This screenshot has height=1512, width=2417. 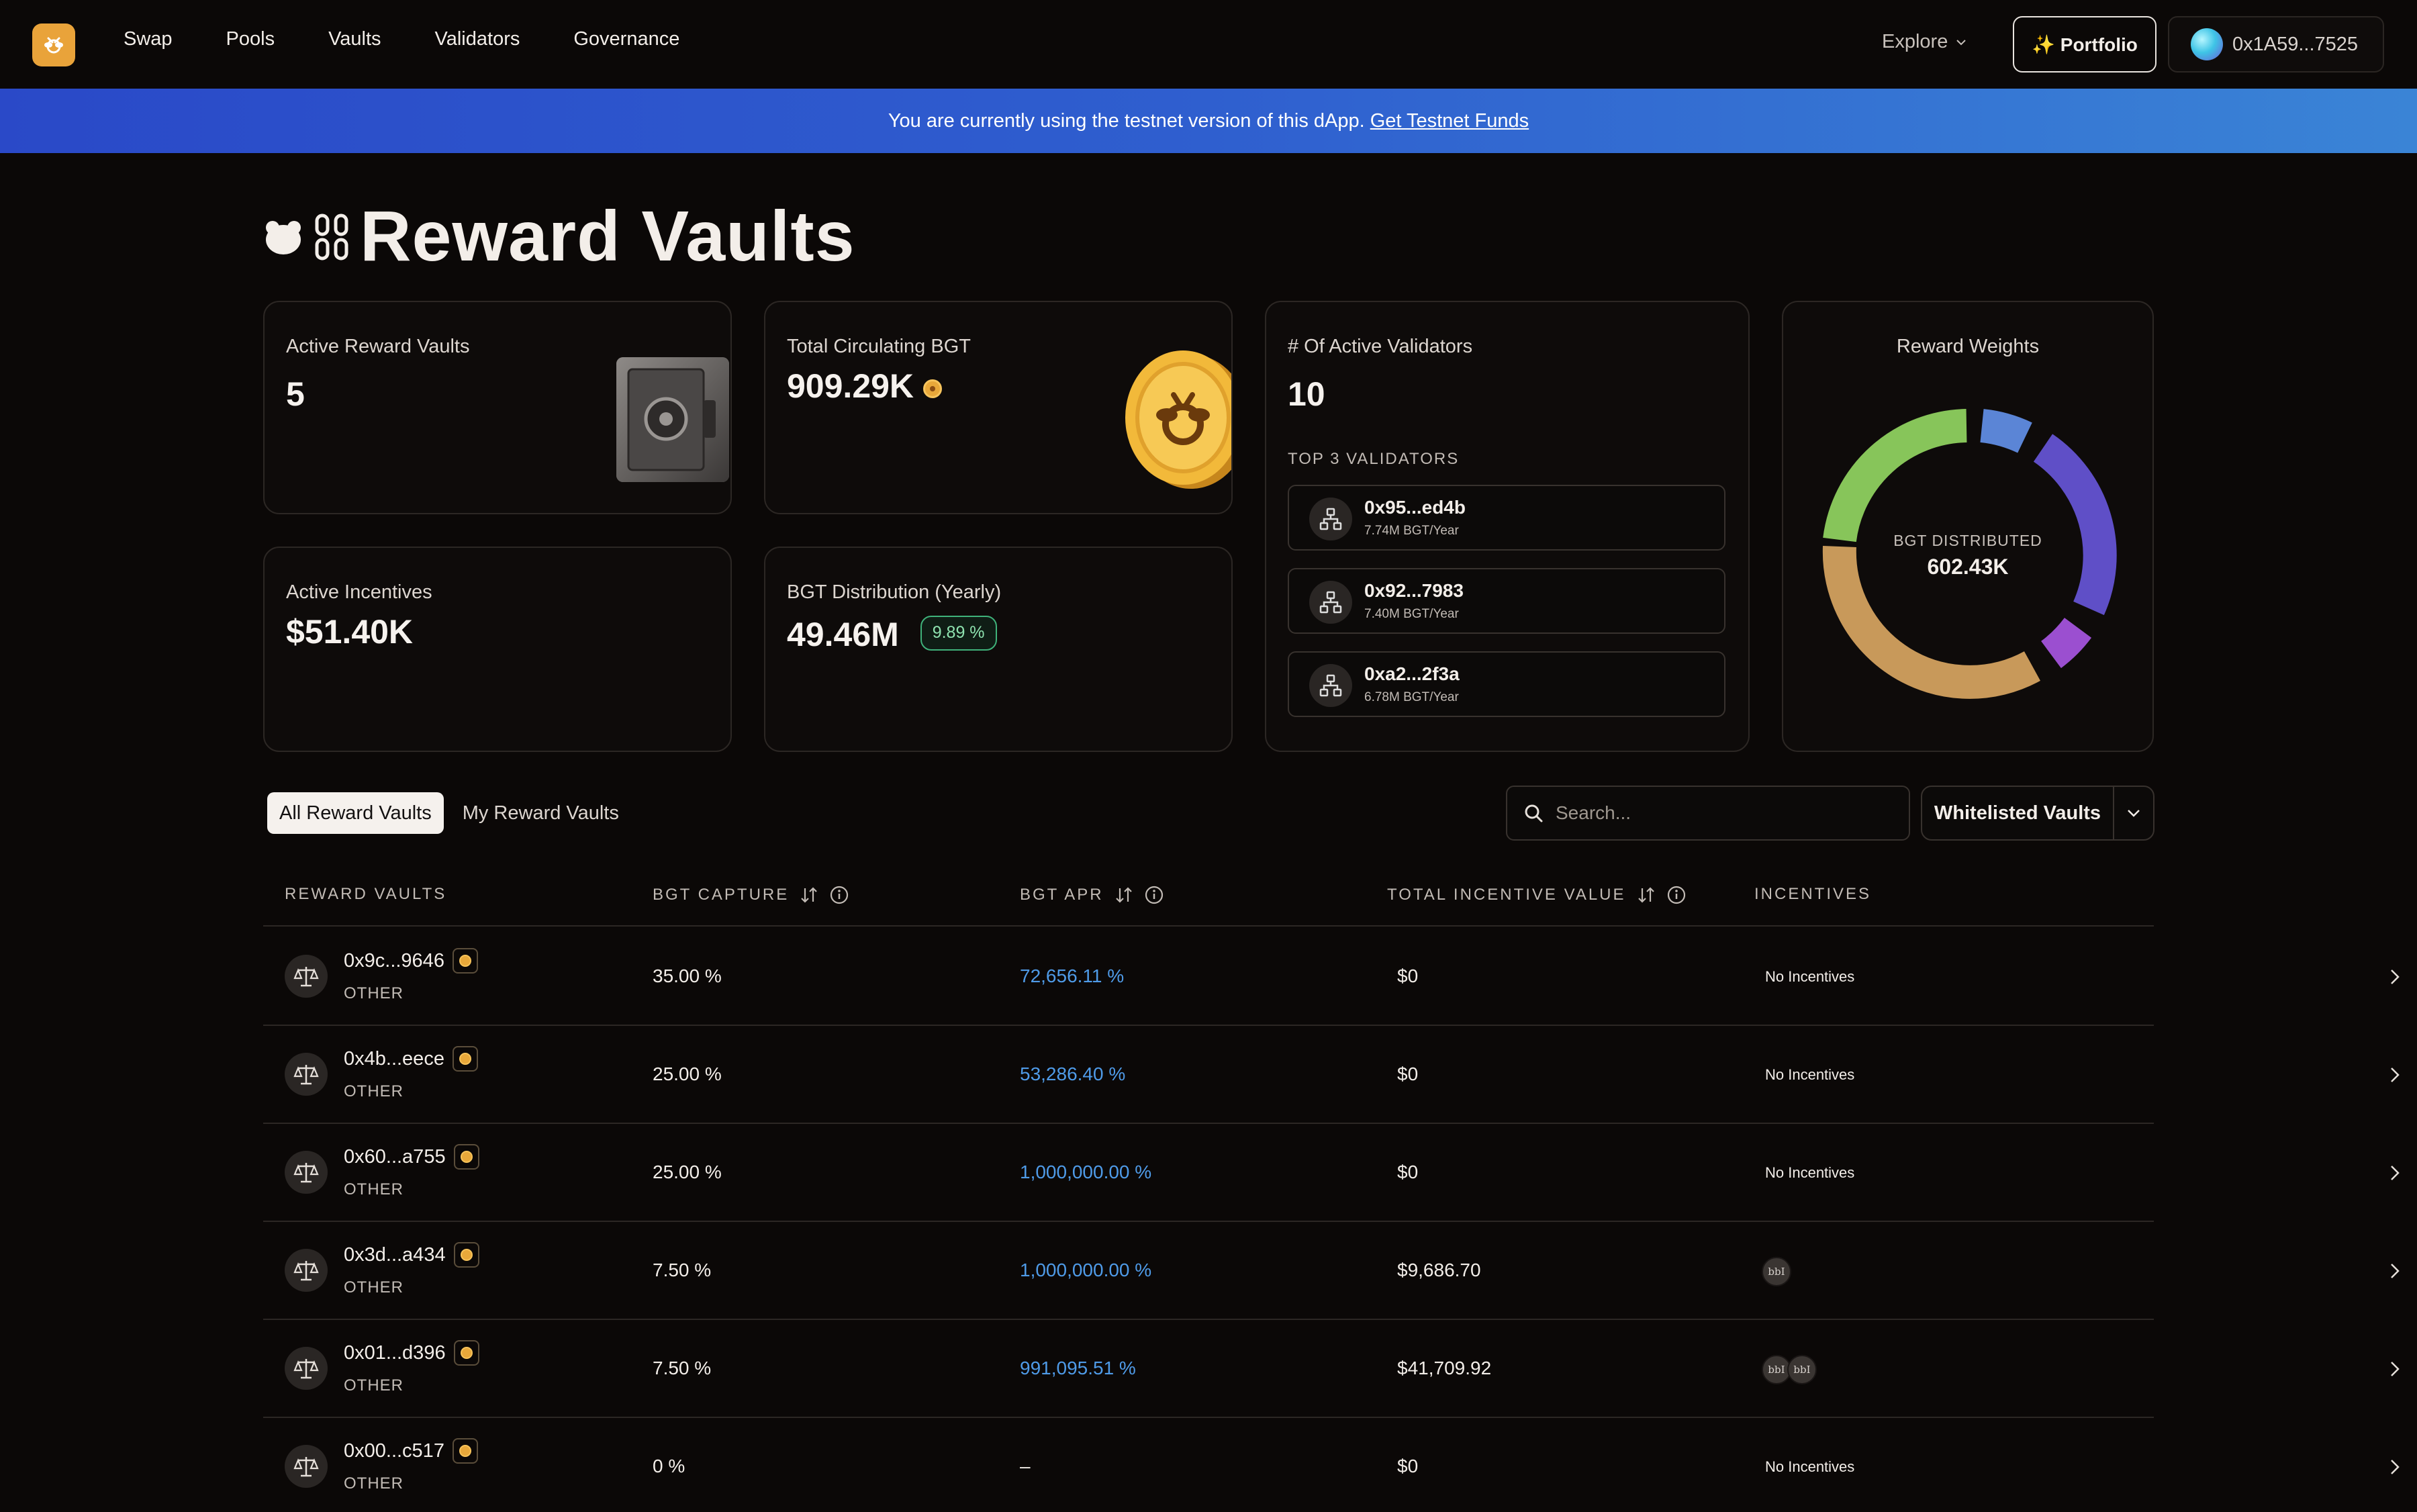 I want to click on apr-badge: 9.89 %, so click(x=959, y=633).